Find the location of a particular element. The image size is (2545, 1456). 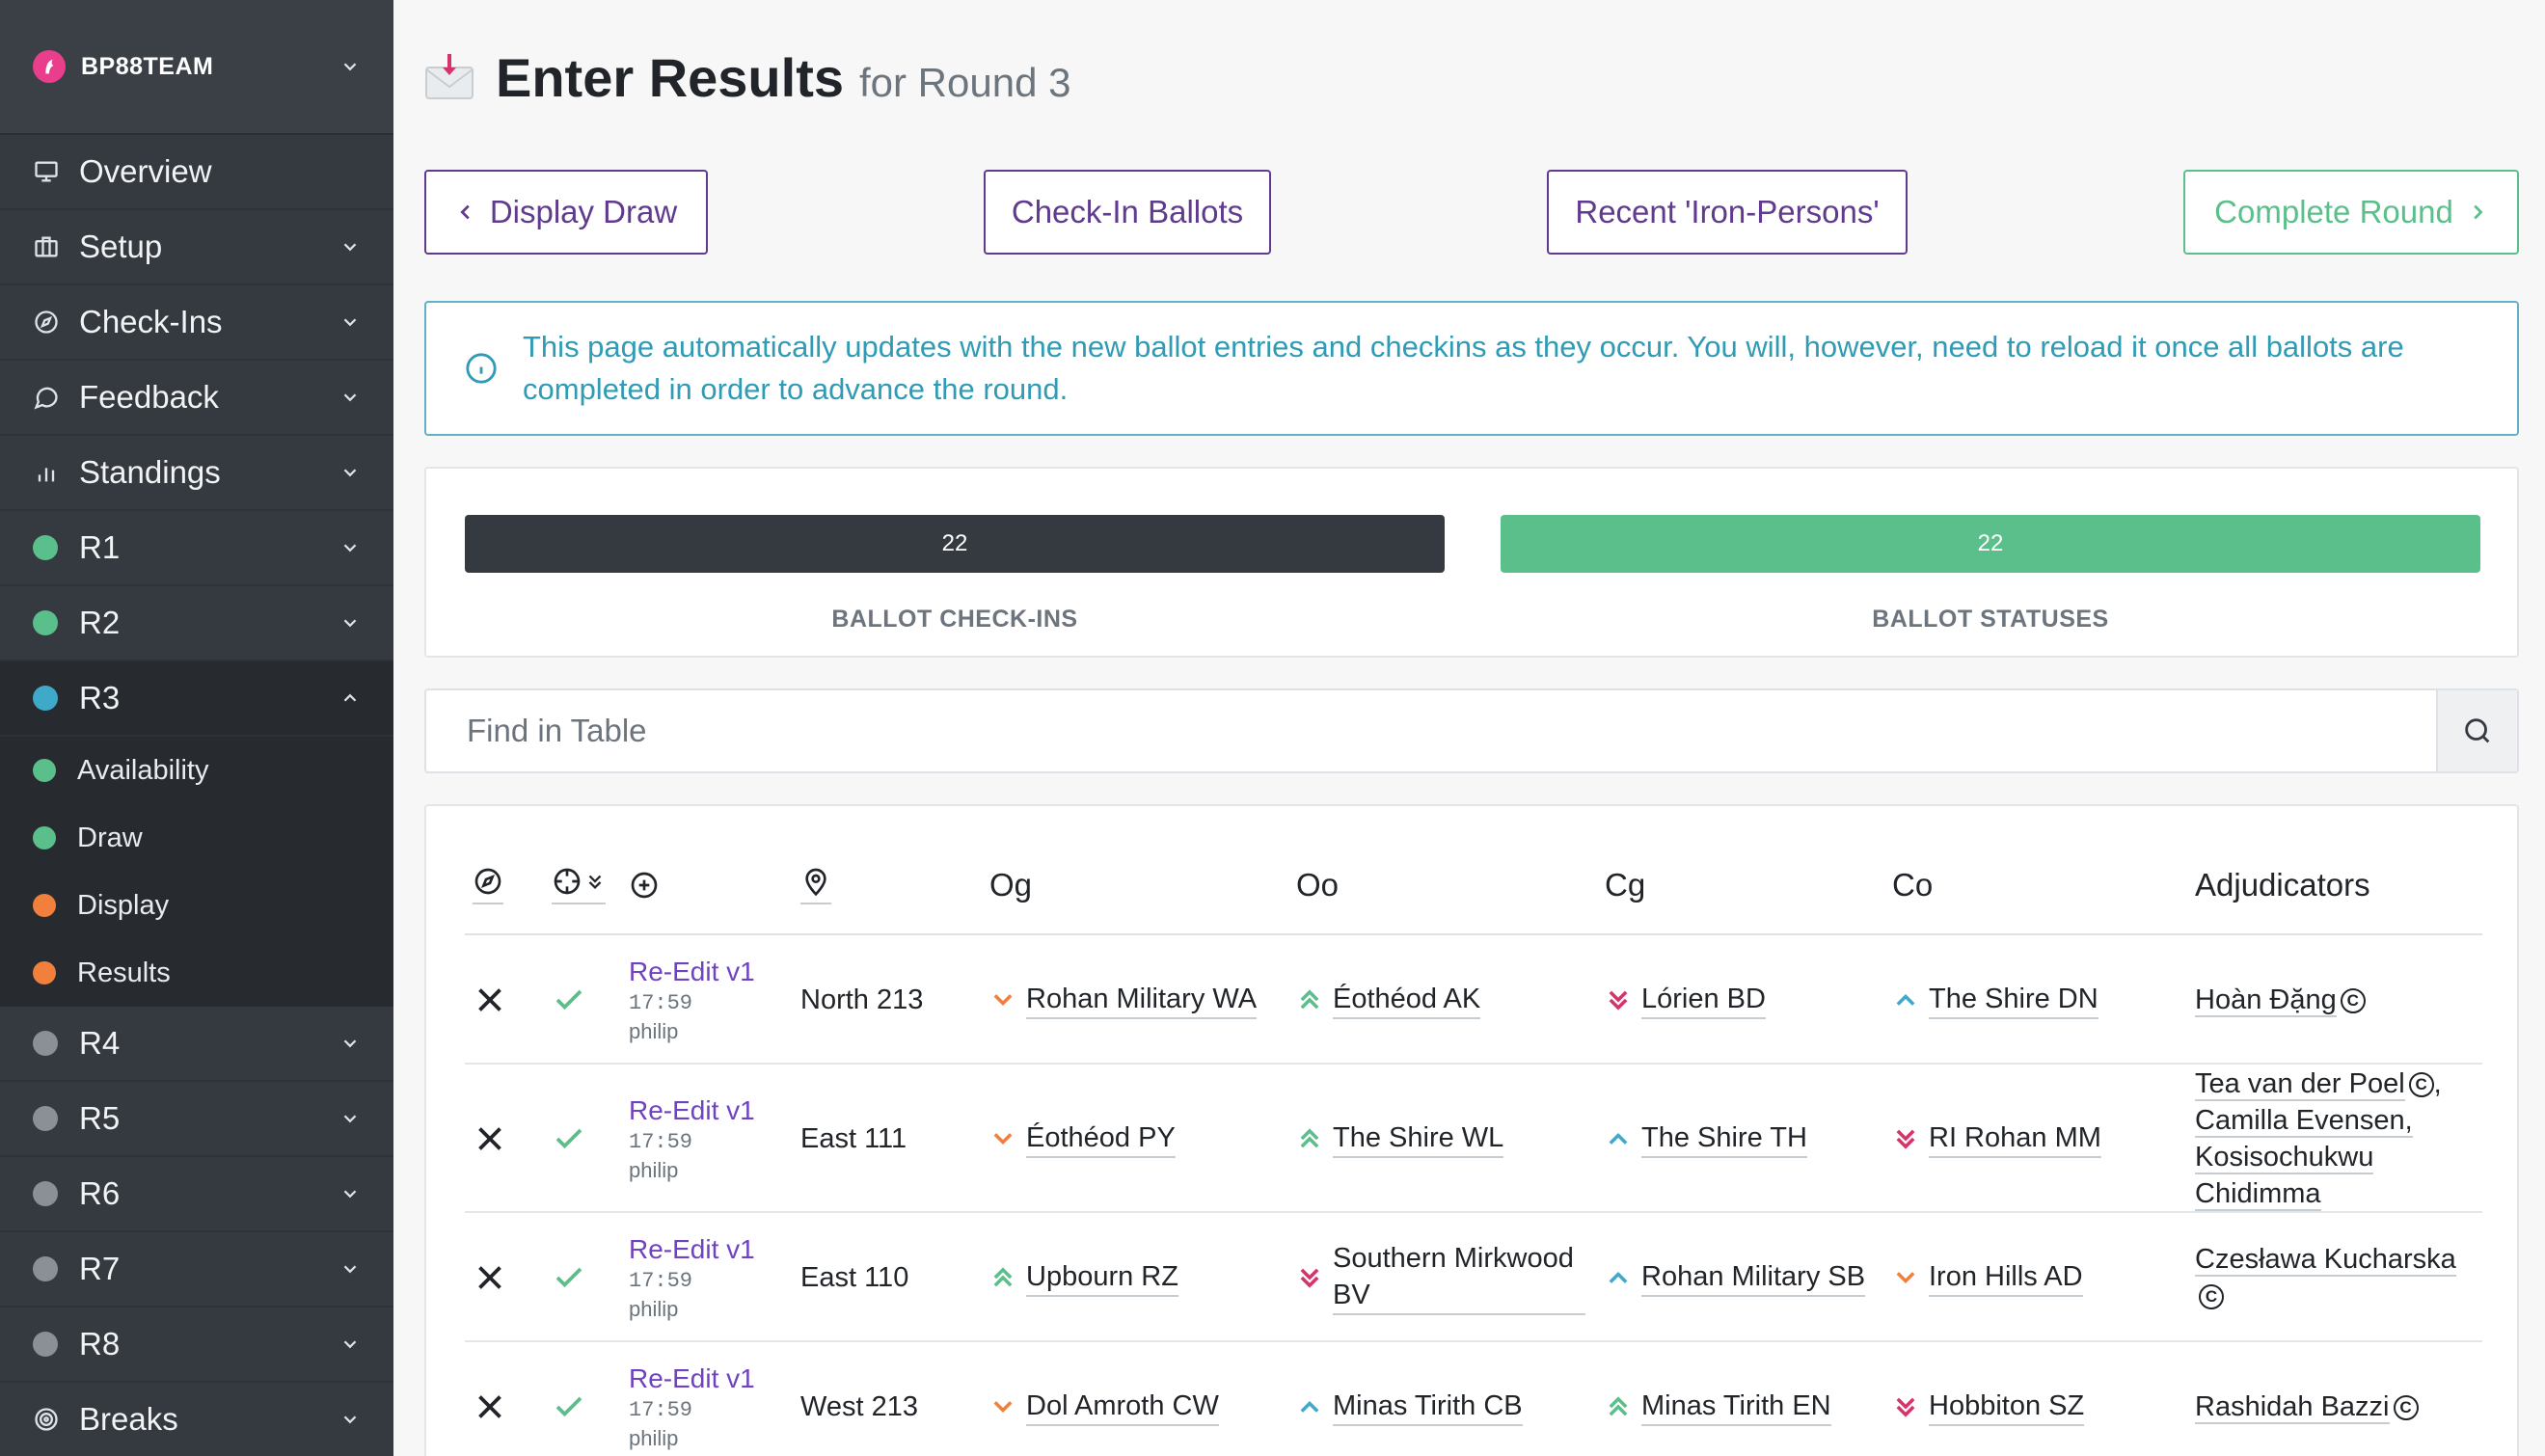

sidebar-item-breaks: Breaks is located at coordinates (196, 1419).